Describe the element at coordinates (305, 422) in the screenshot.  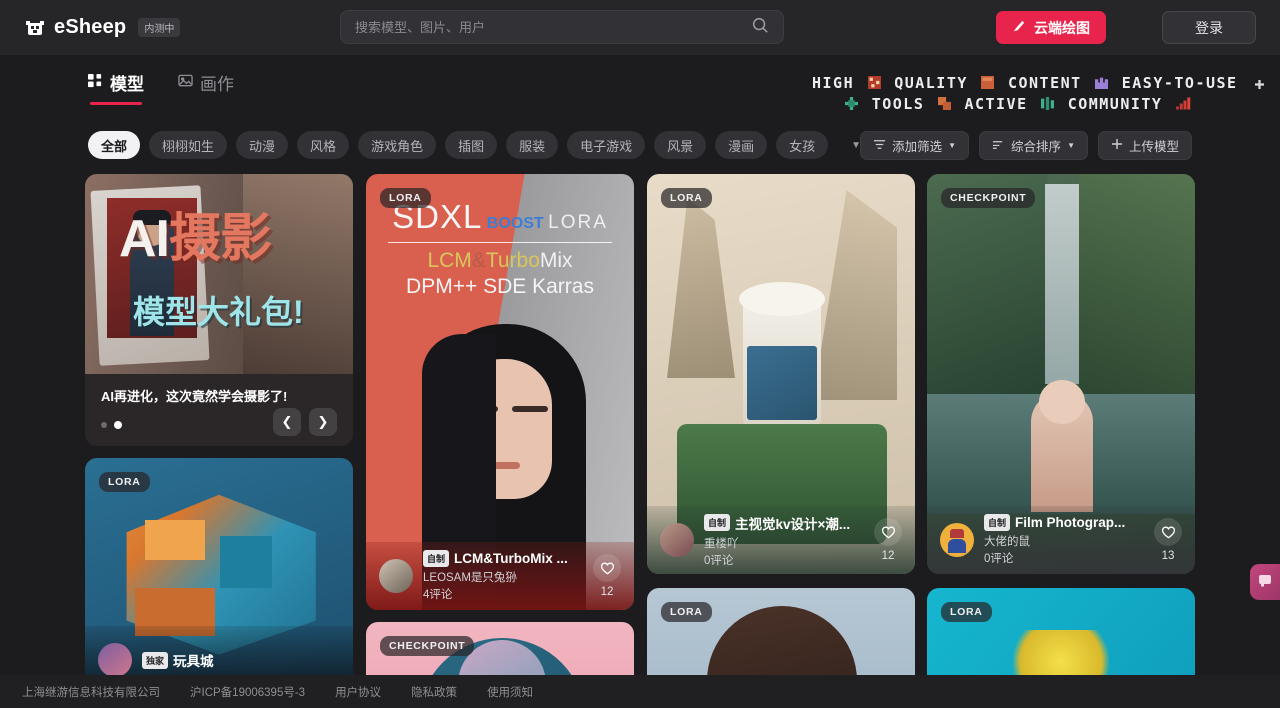
I see `carousel-arrows: ❮ ❯` at that location.